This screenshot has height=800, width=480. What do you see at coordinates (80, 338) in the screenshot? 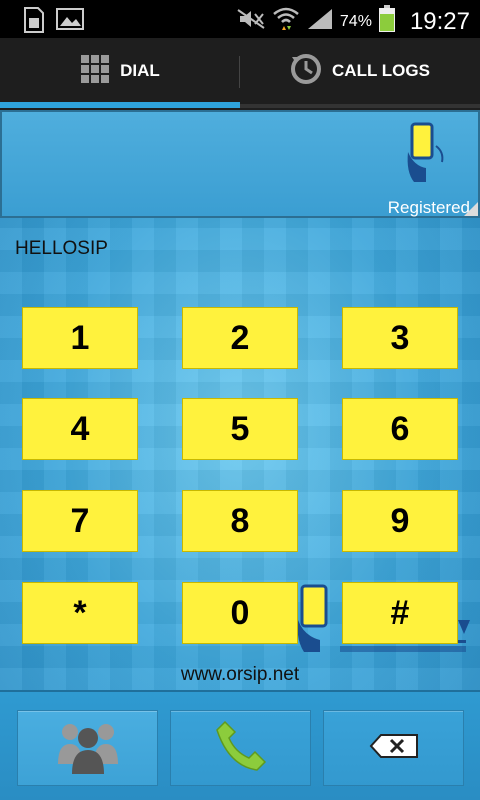
I see `key-1: 1` at bounding box center [80, 338].